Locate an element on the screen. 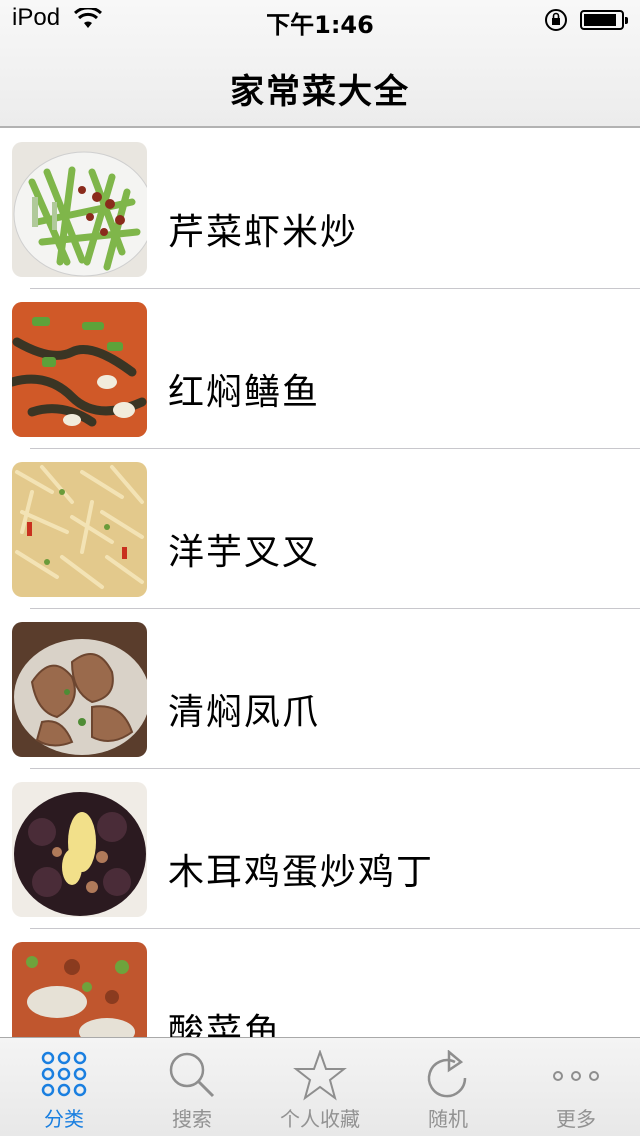  orientation-lock-icon is located at coordinates (556, 20).